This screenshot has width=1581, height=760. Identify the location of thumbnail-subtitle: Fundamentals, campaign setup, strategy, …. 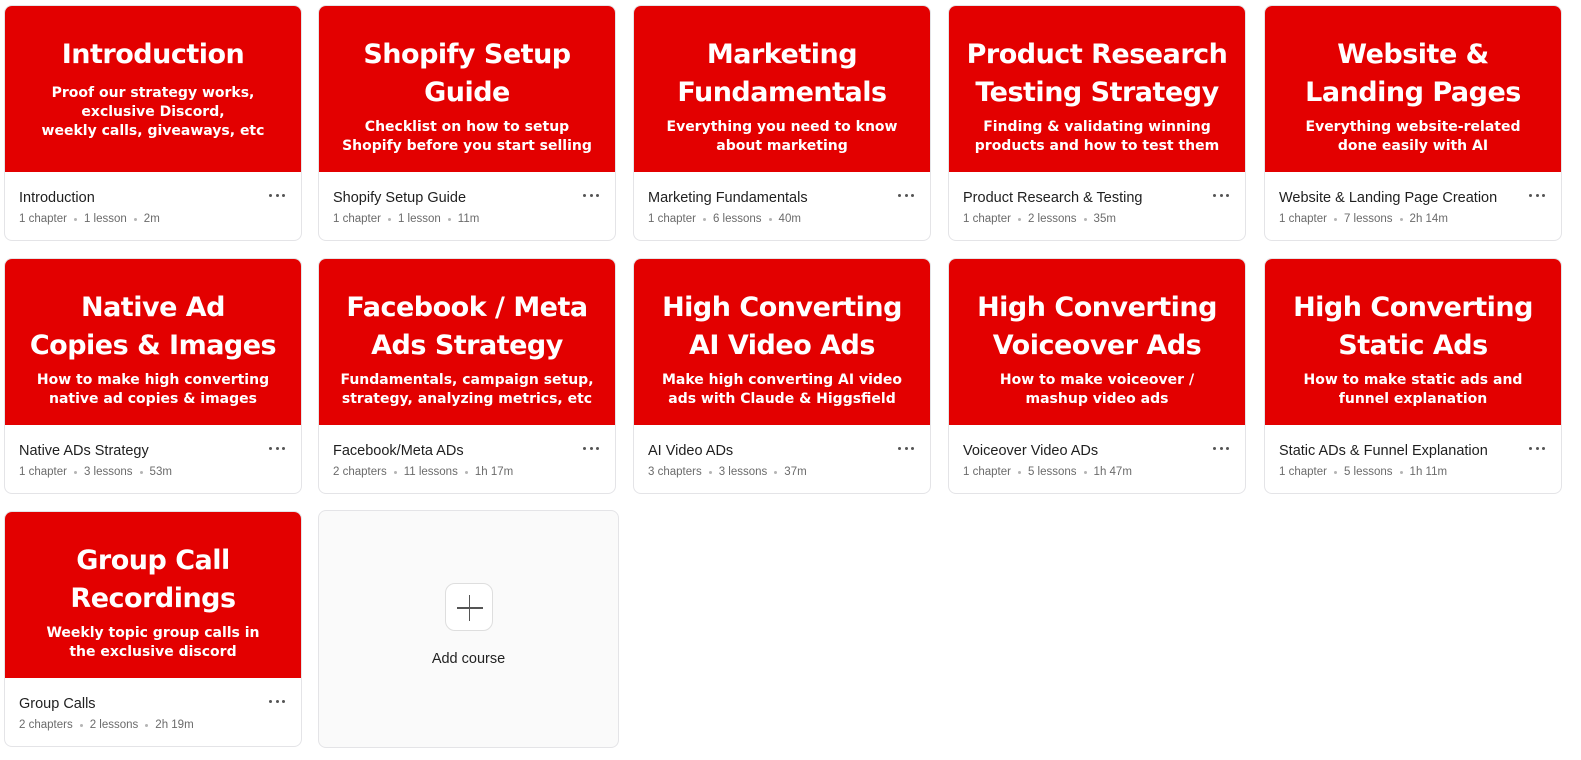
(467, 389).